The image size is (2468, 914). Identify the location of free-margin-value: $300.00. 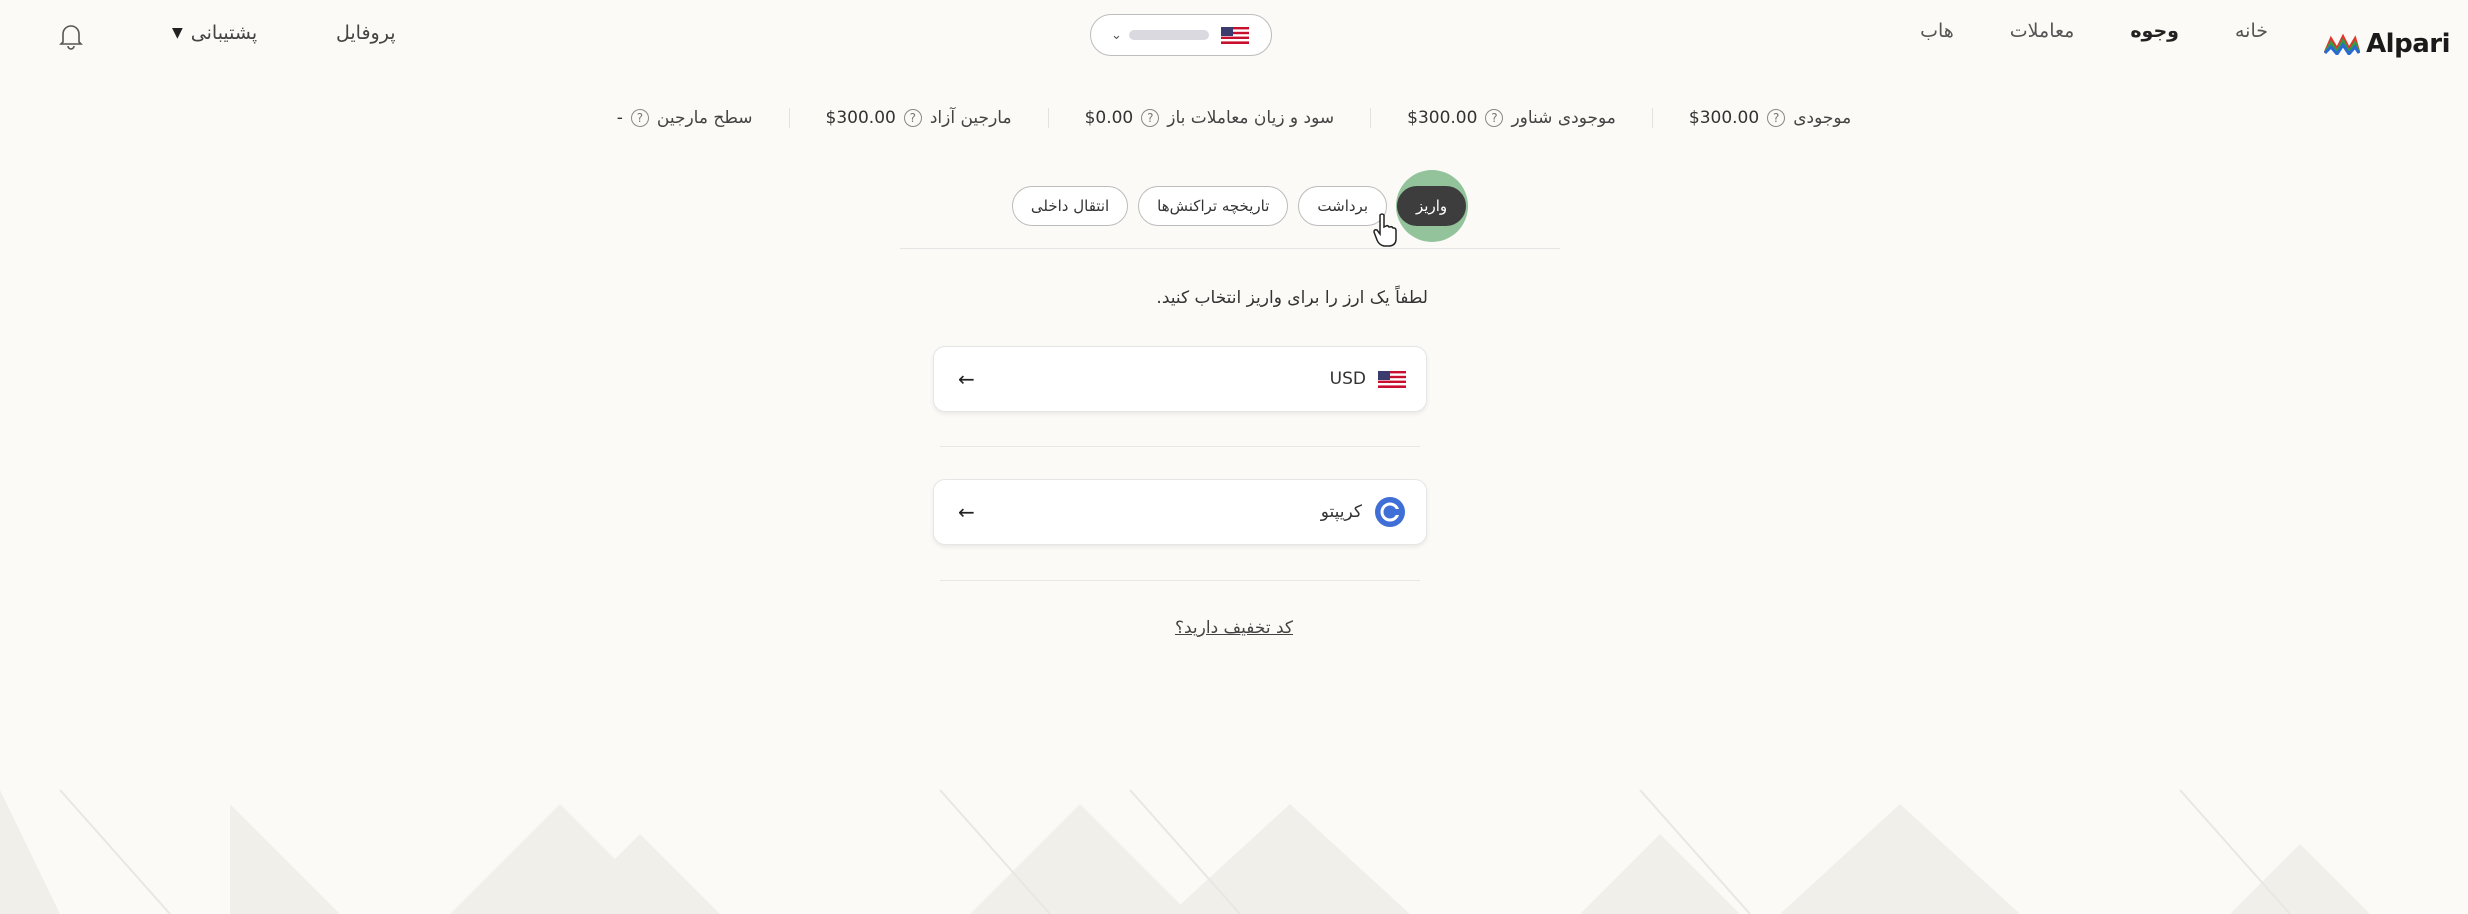
(860, 118).